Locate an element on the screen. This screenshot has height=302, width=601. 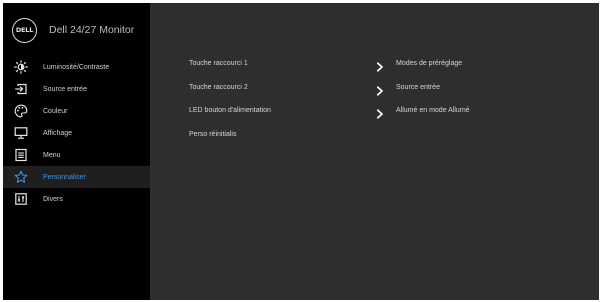
setting-label: LED bouton d'alimentation is located at coordinates (230, 110).